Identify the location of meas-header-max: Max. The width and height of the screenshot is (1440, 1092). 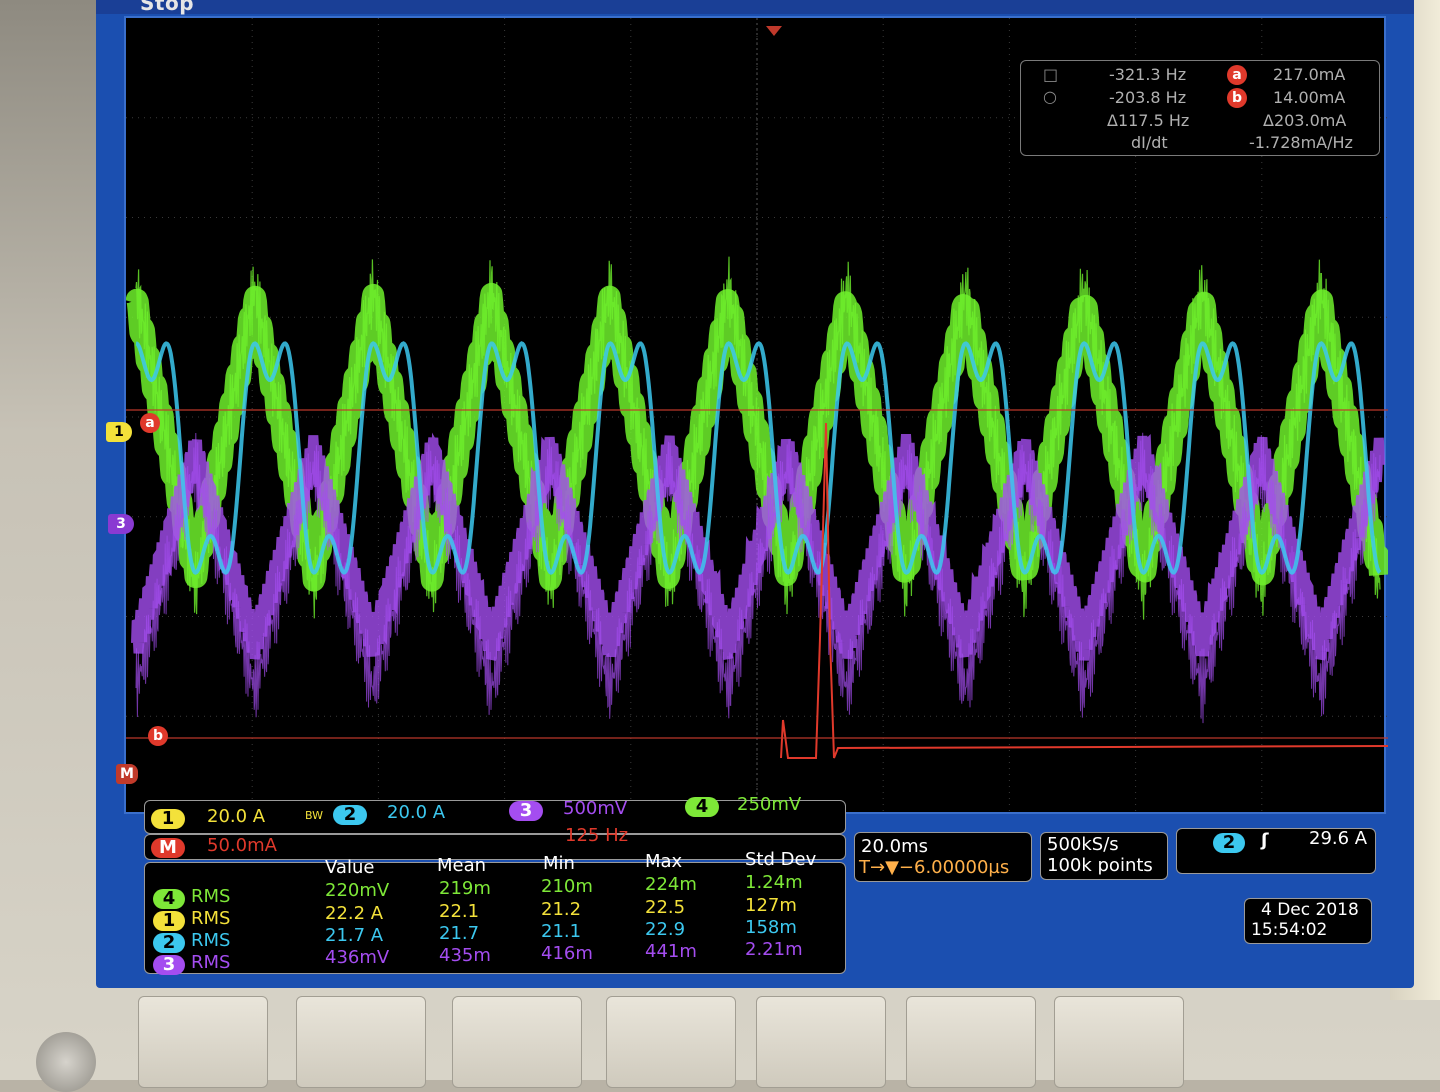
(664, 861).